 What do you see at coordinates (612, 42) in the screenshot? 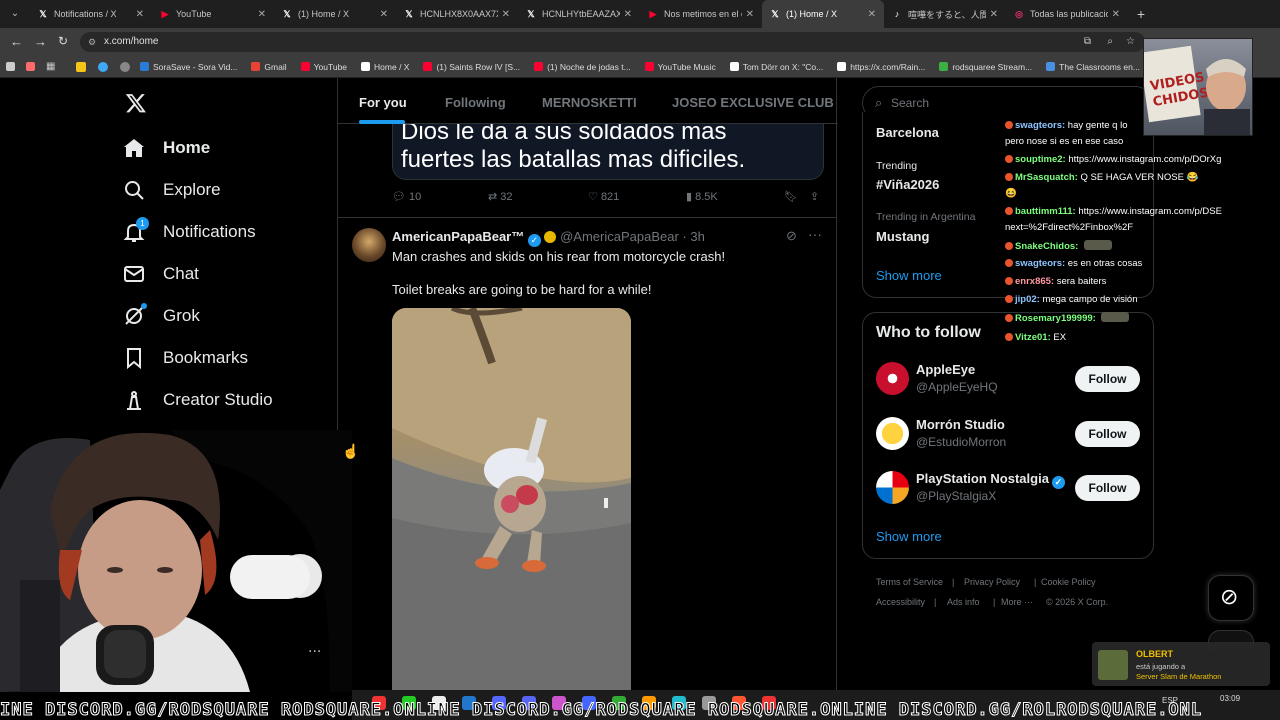
I see `address-bar: ⚙ x.com/home ⧉ ⌕ ☆` at bounding box center [612, 42].